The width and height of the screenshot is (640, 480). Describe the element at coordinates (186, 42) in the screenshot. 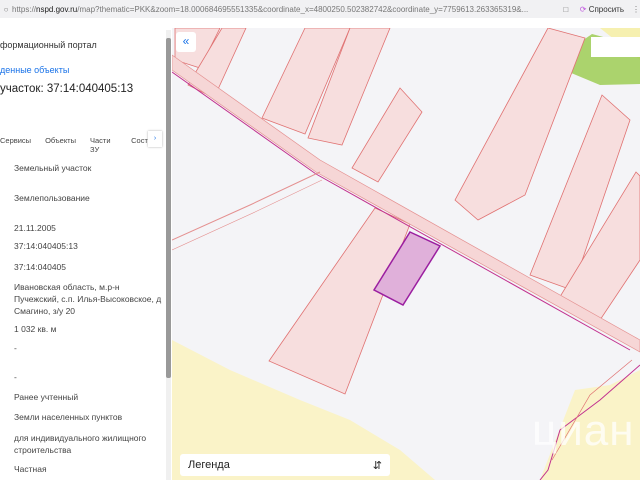

I see `collapse-panel-button: «` at that location.